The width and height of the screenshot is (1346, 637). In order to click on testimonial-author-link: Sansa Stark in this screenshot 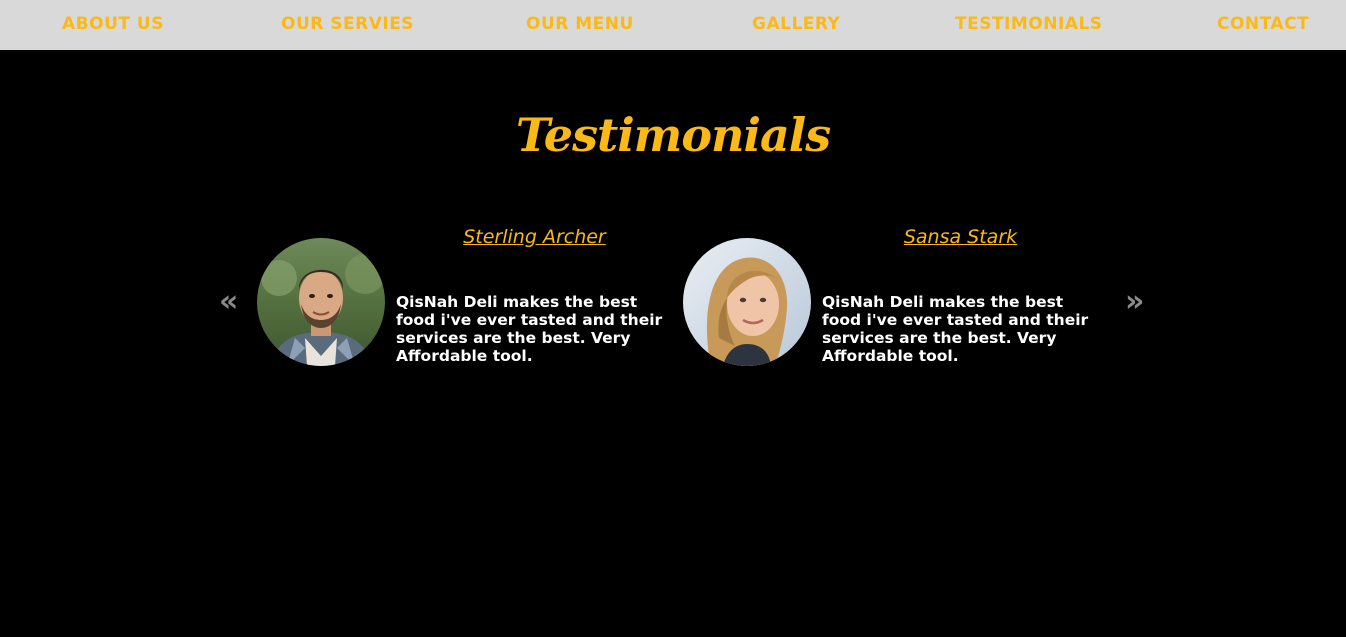, I will do `click(960, 237)`.